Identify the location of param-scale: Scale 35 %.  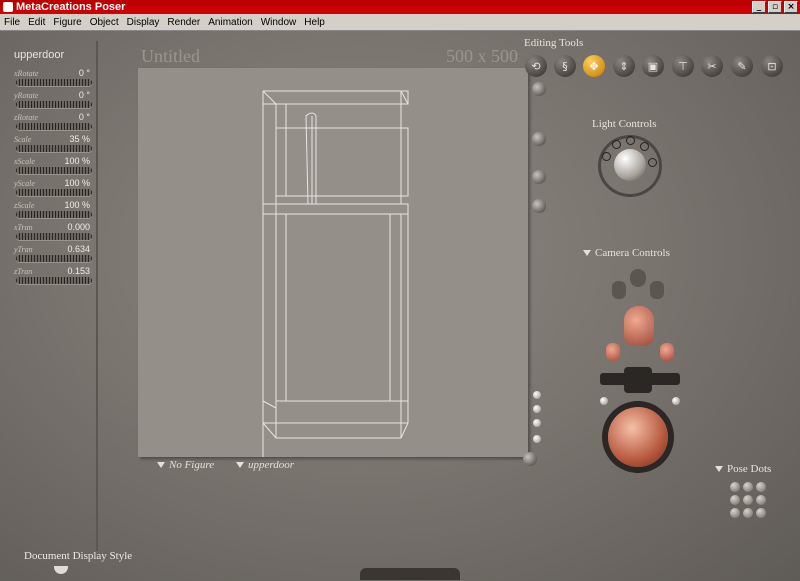
(53, 145).